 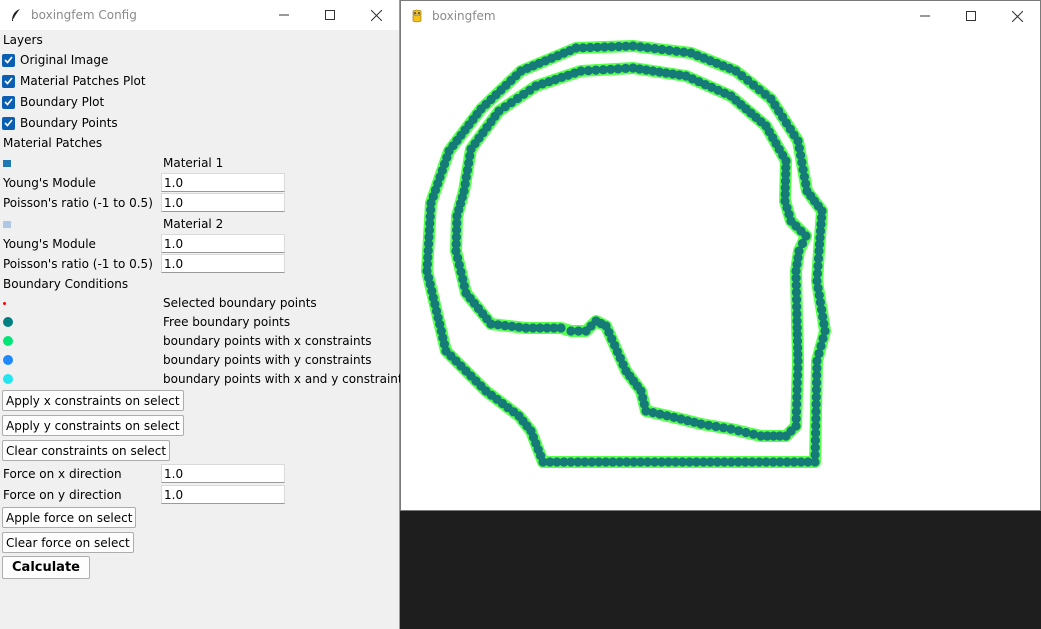 I want to click on force-y-input, so click(x=223, y=494).